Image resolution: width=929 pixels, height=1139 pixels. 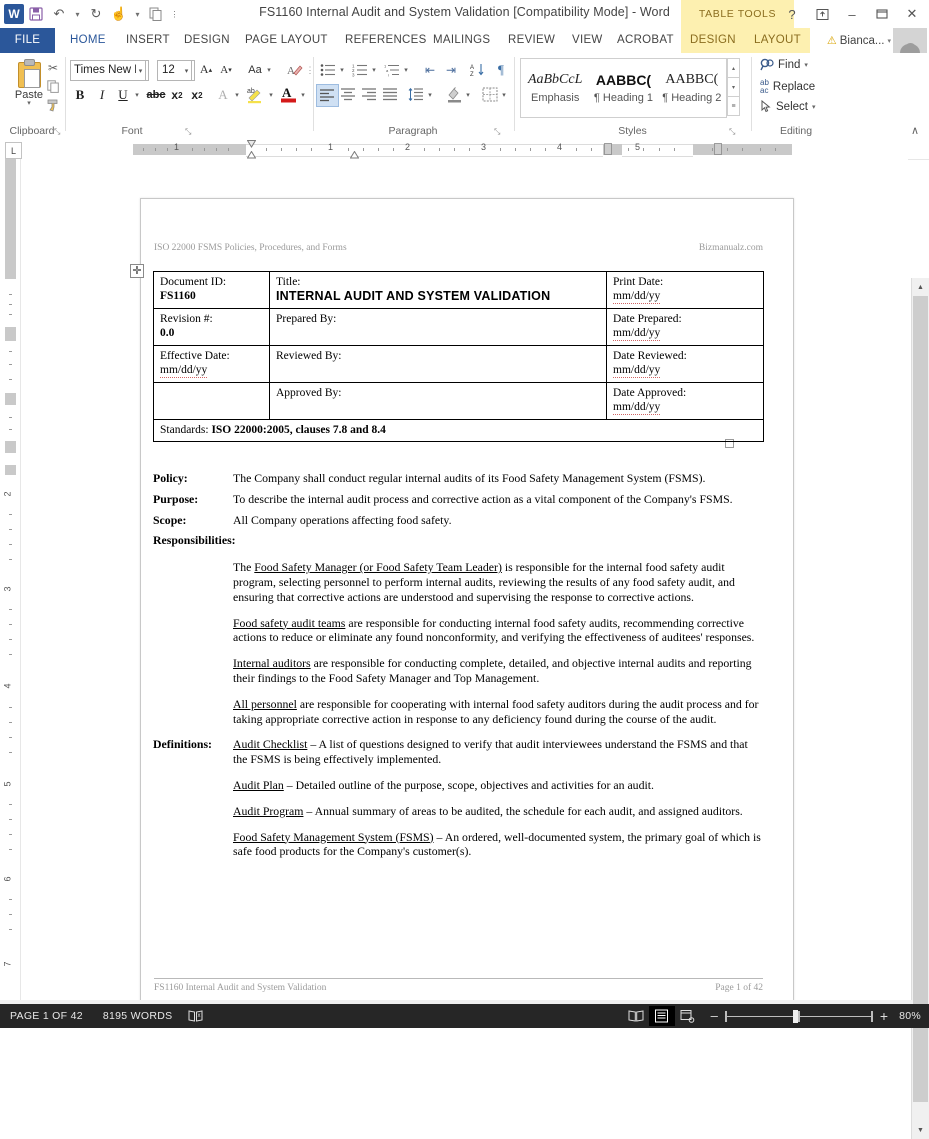 What do you see at coordinates (688, 1016) in the screenshot?
I see `web-layout-button` at bounding box center [688, 1016].